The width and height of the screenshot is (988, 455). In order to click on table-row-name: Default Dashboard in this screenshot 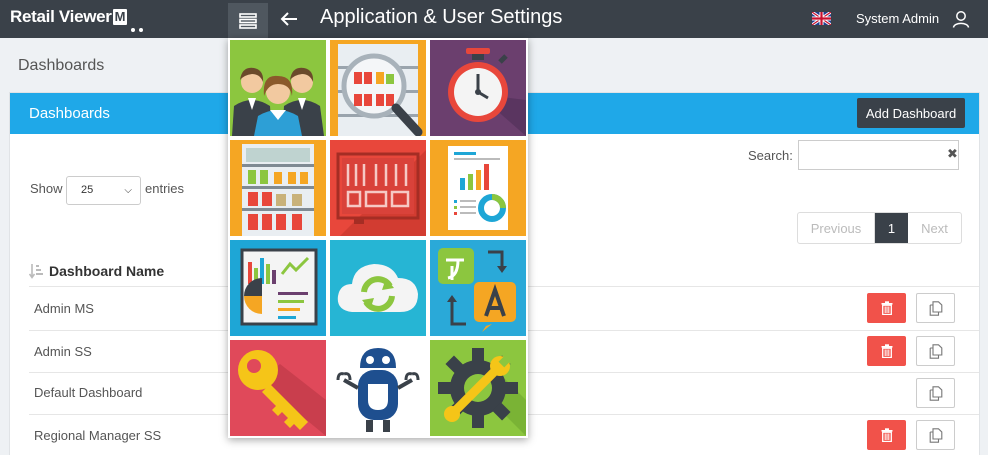, I will do `click(88, 392)`.